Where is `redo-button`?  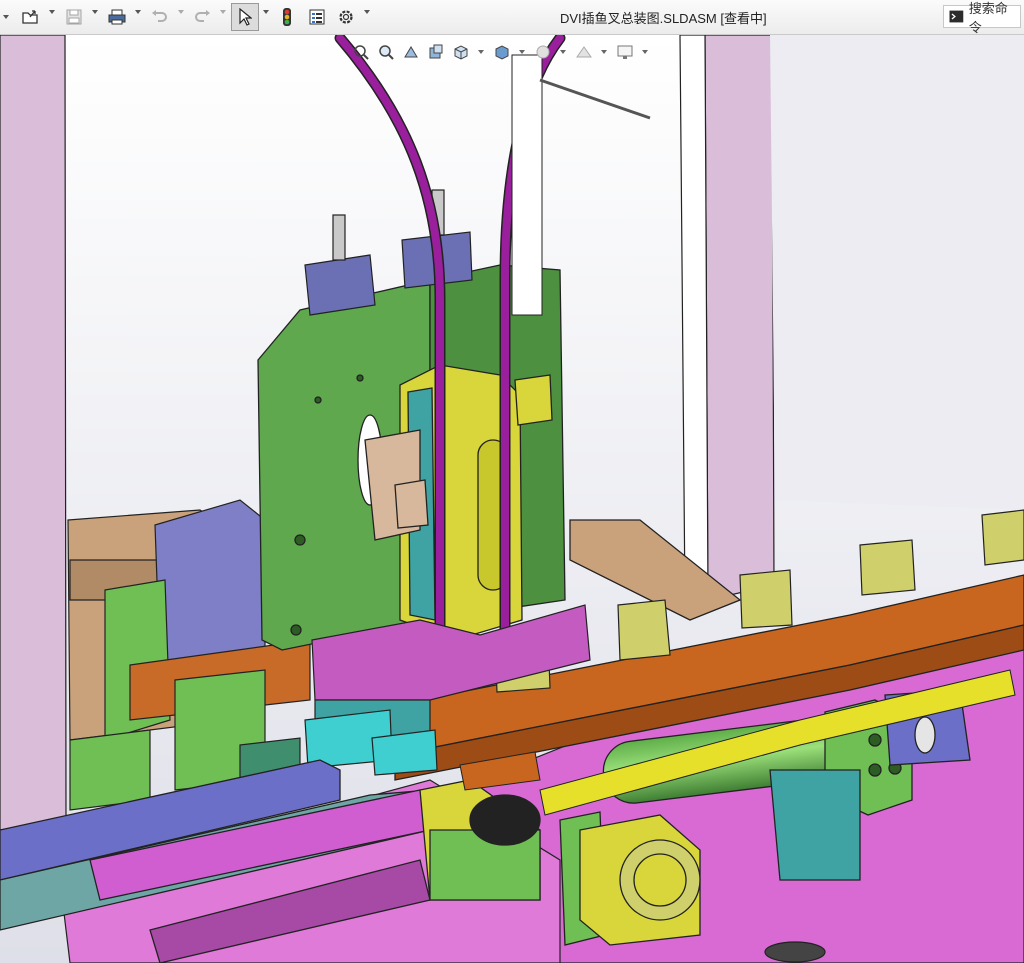
redo-button is located at coordinates (202, 17).